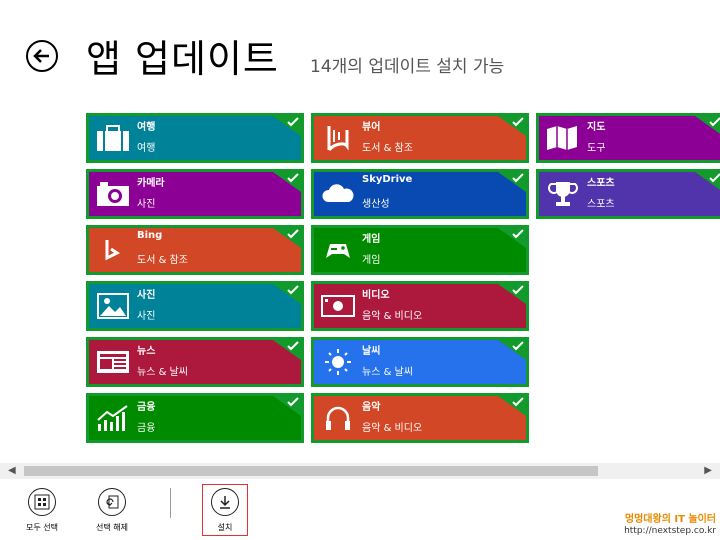  Describe the element at coordinates (420, 250) in the screenshot. I see `app-tile: 게임 게임` at that location.